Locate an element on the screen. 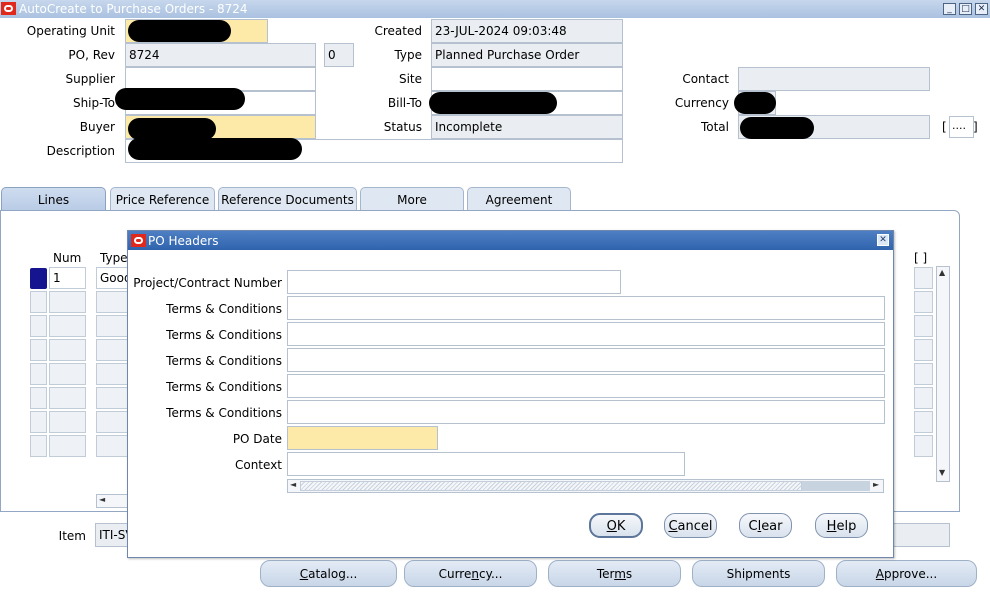 This screenshot has width=990, height=595. dialog-scroll-track is located at coordinates (836, 486).